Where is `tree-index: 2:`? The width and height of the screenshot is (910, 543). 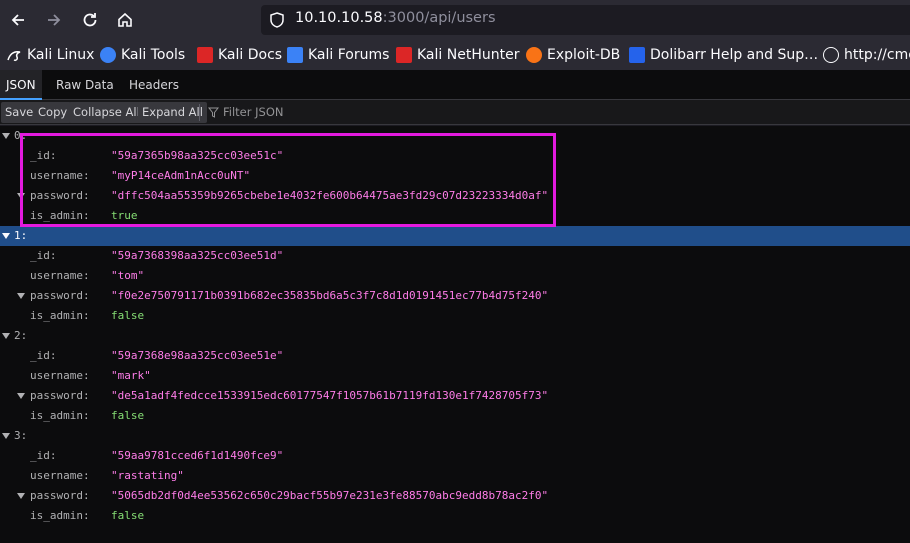
tree-index: 2: is located at coordinates (21, 335).